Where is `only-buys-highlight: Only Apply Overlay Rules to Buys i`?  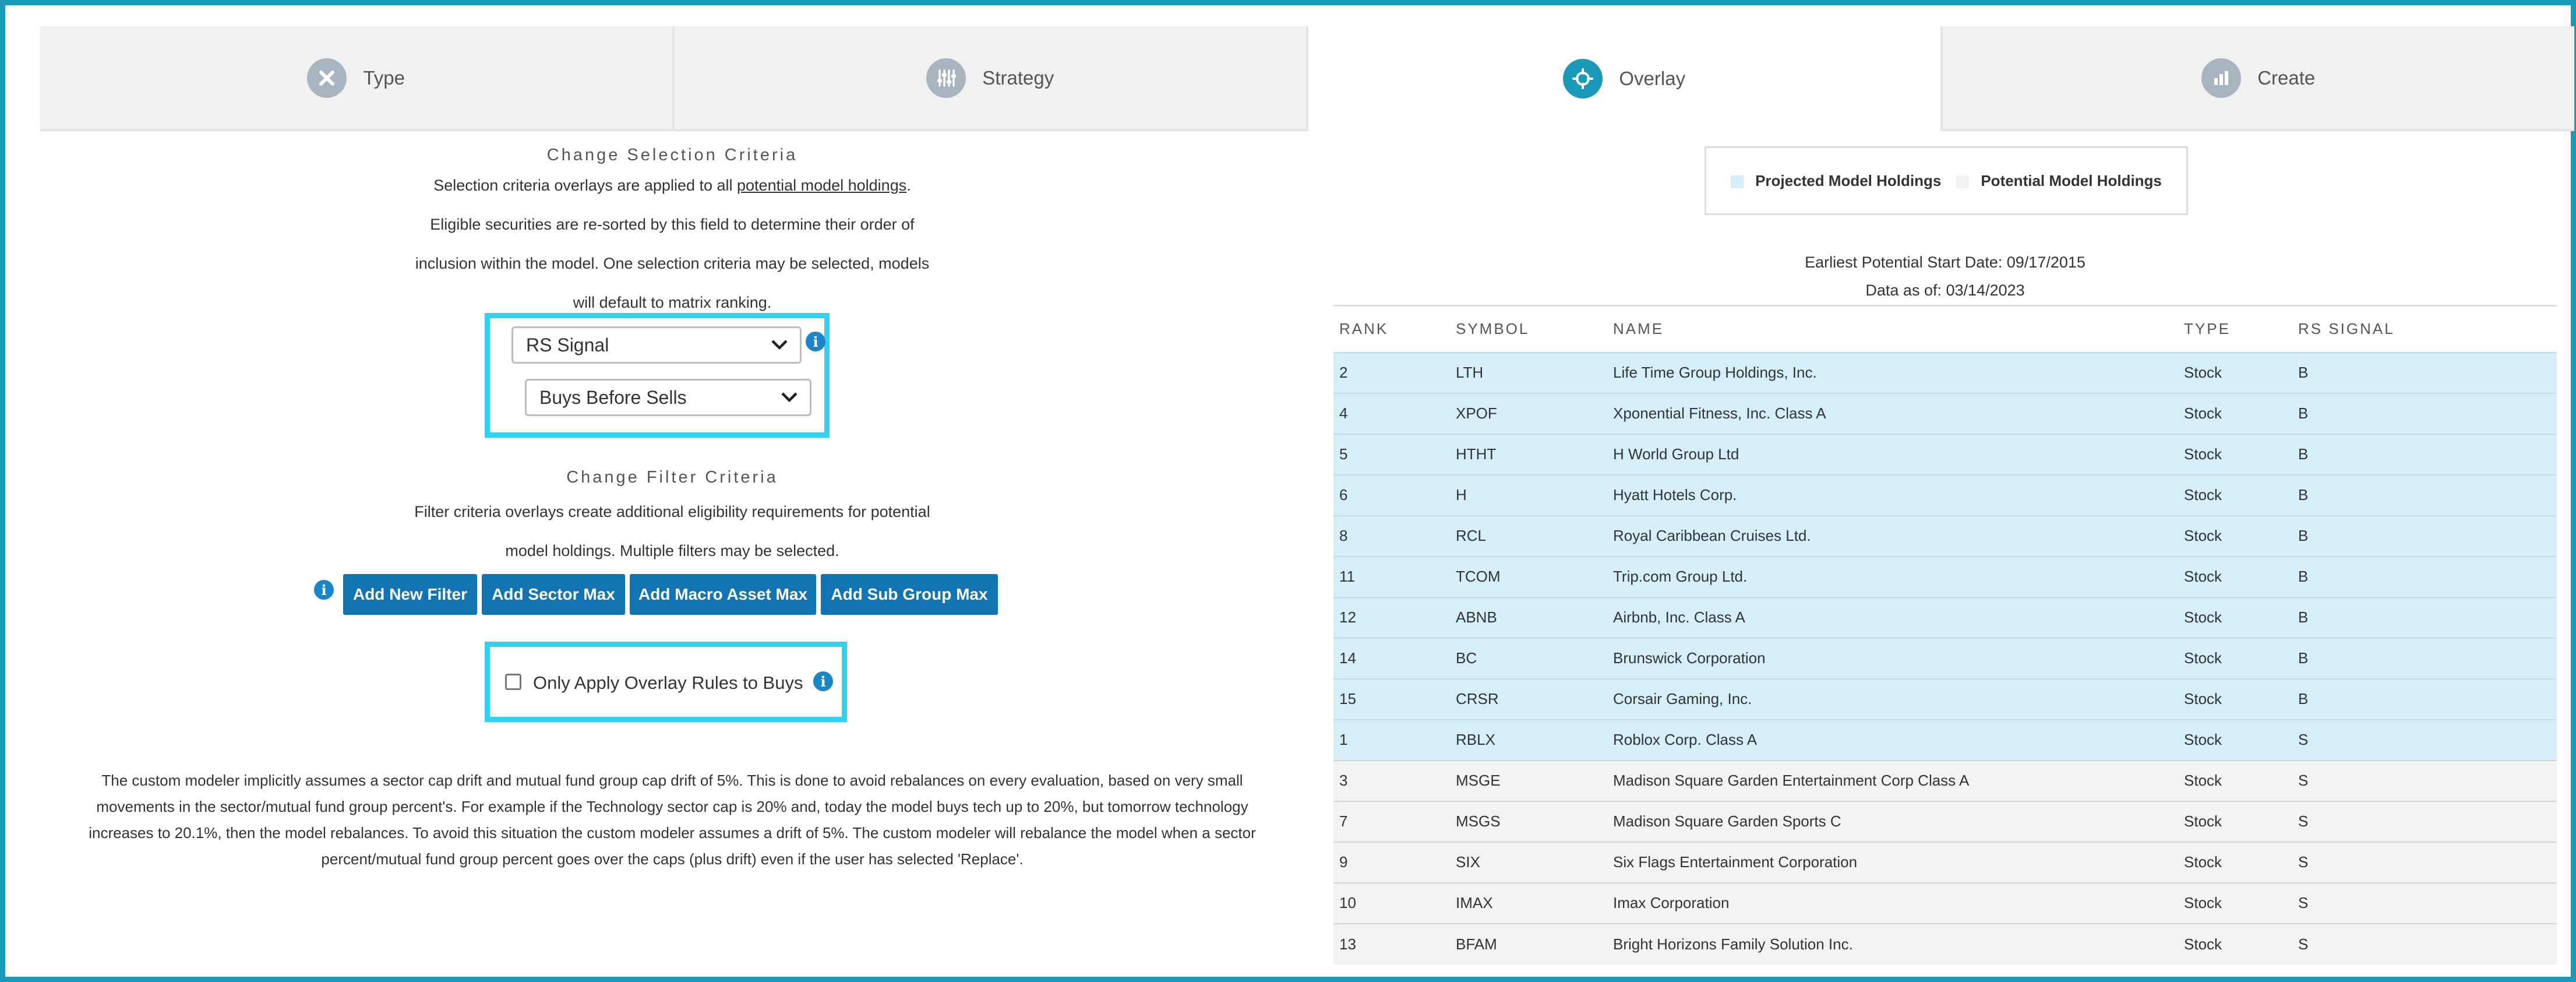
only-buys-highlight: Only Apply Overlay Rules to Buys i is located at coordinates (666, 682).